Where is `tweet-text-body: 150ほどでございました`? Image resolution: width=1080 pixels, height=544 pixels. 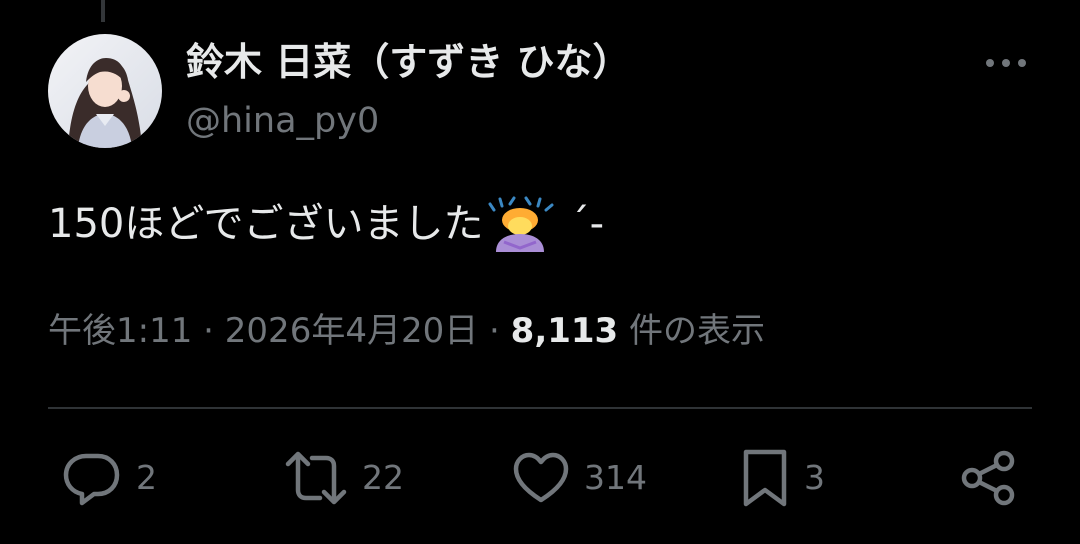 tweet-text-body: 150ほどでございました is located at coordinates (266, 224).